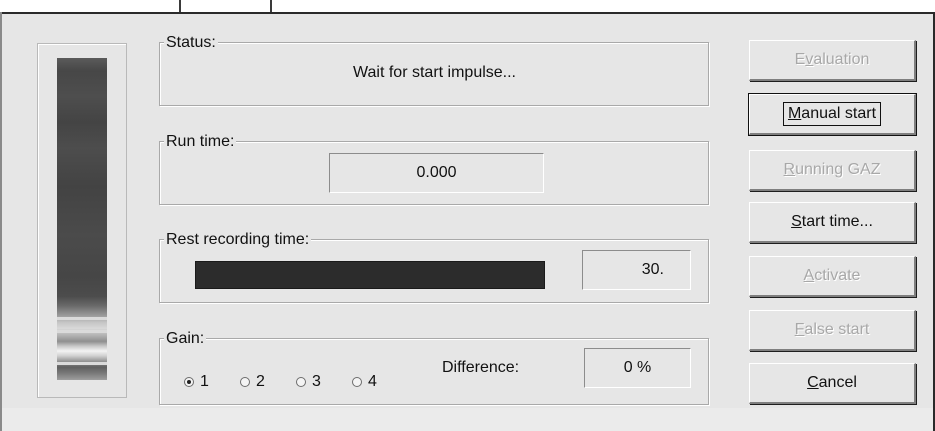  I want to click on rest-recording-progress-bar, so click(370, 275).